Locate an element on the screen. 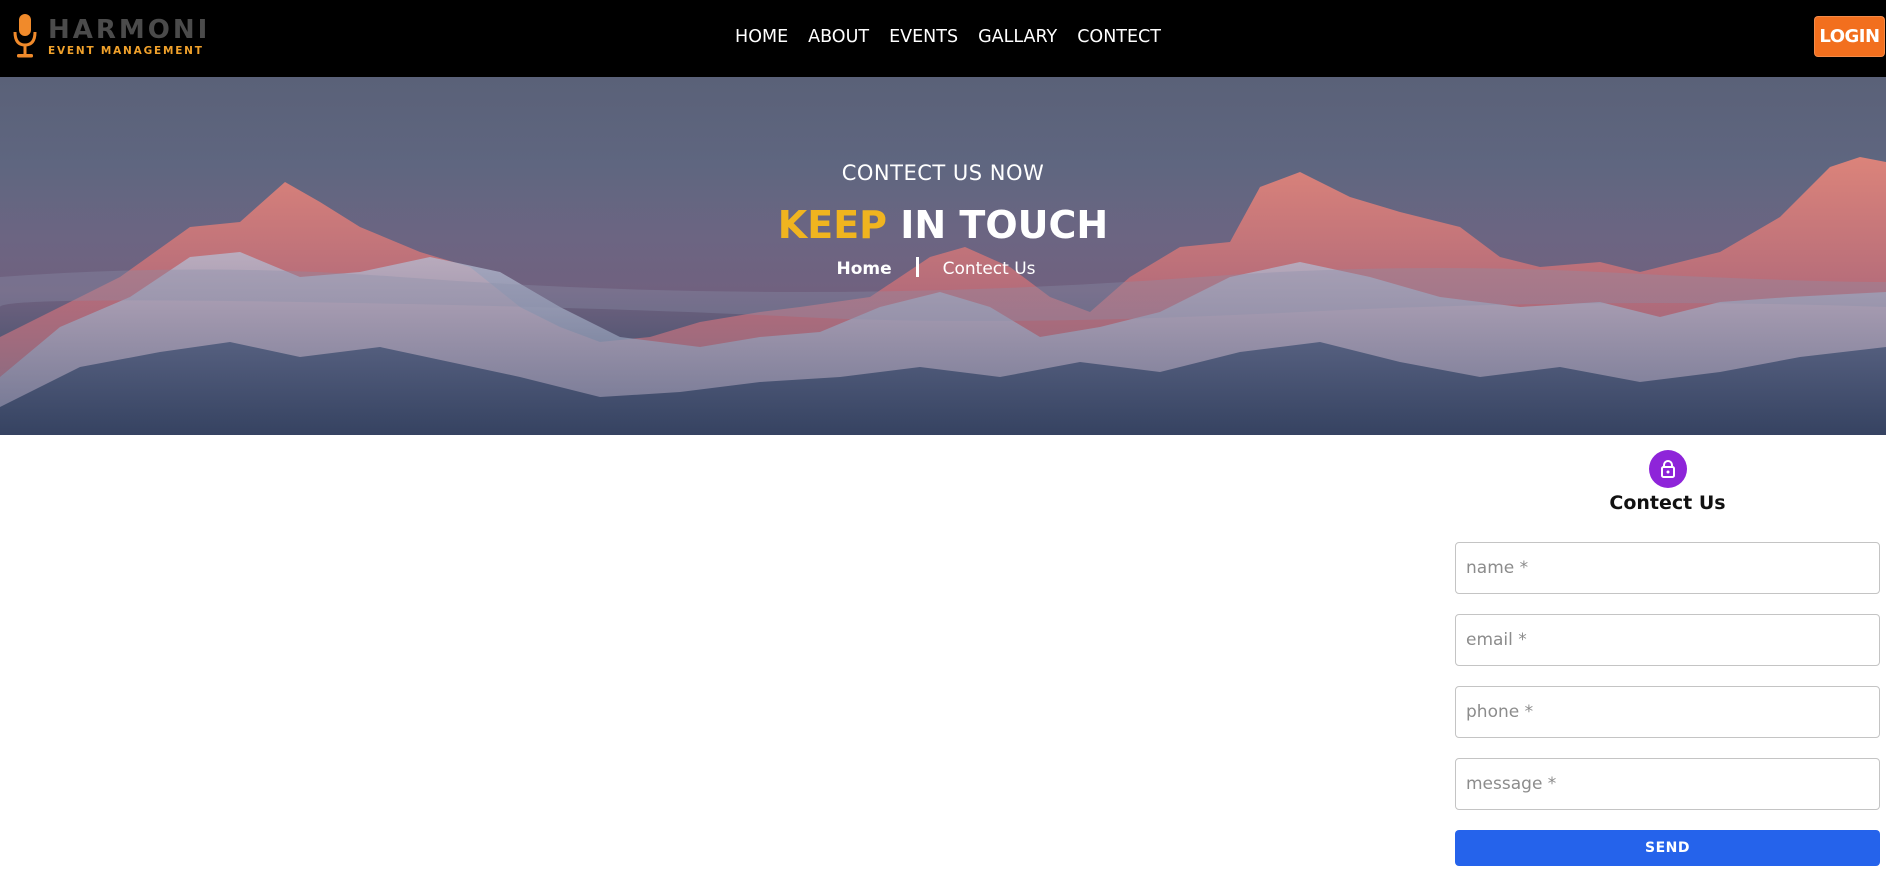  main-nav: HOME ABOUT EVENTS GALLARY CONTECT is located at coordinates (943, 37).